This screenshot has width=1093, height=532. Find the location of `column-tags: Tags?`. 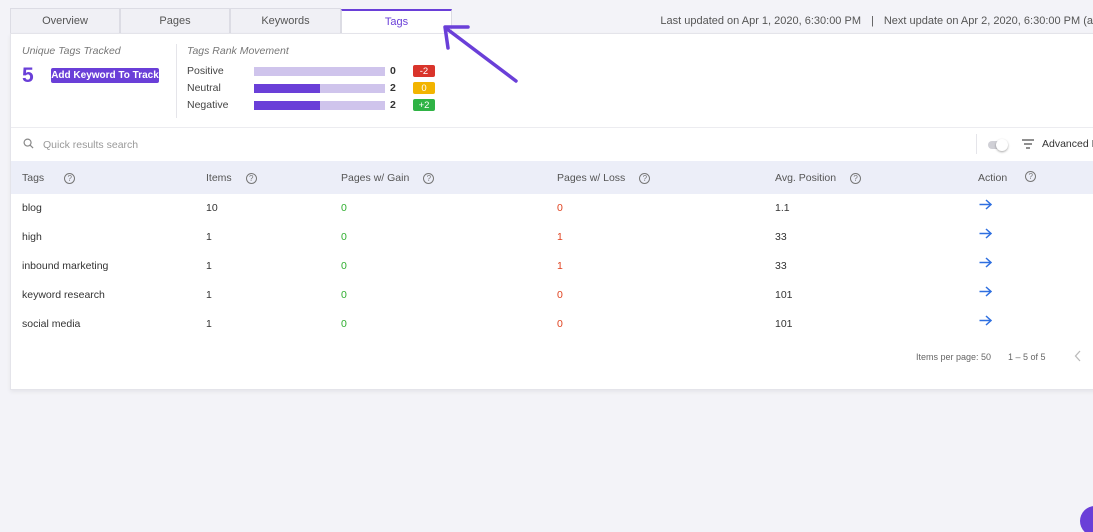

column-tags: Tags? is located at coordinates (49, 178).